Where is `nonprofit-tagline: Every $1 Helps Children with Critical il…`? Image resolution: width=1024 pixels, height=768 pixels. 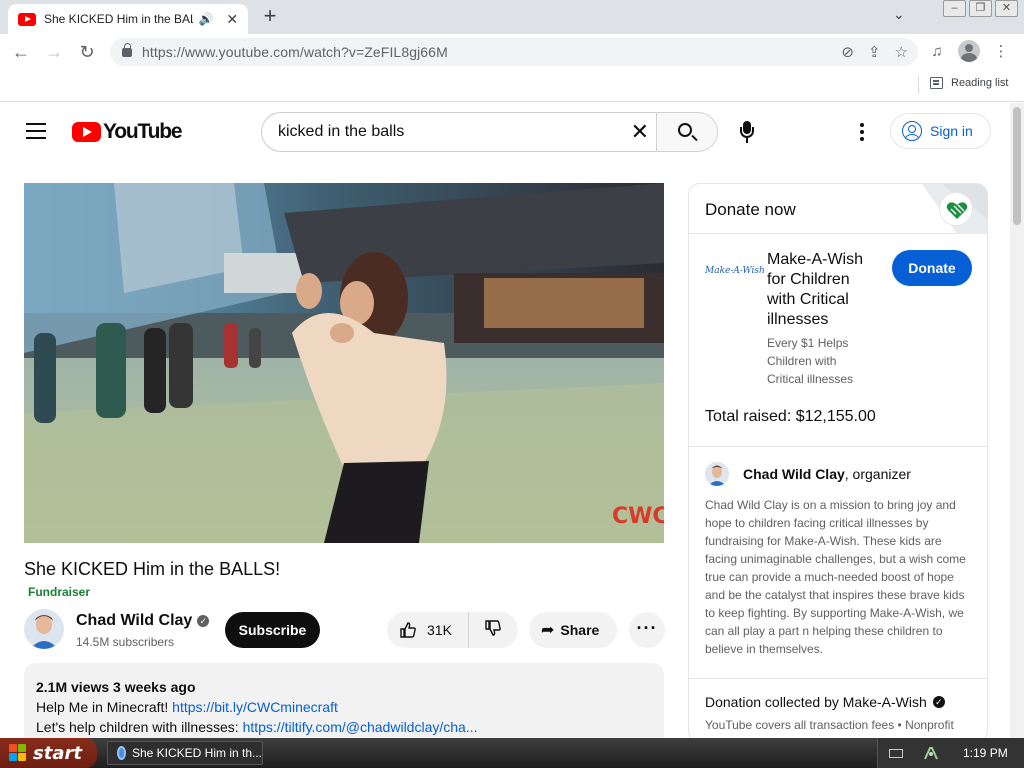 nonprofit-tagline: Every $1 Helps Children with Critical il… is located at coordinates (810, 361).